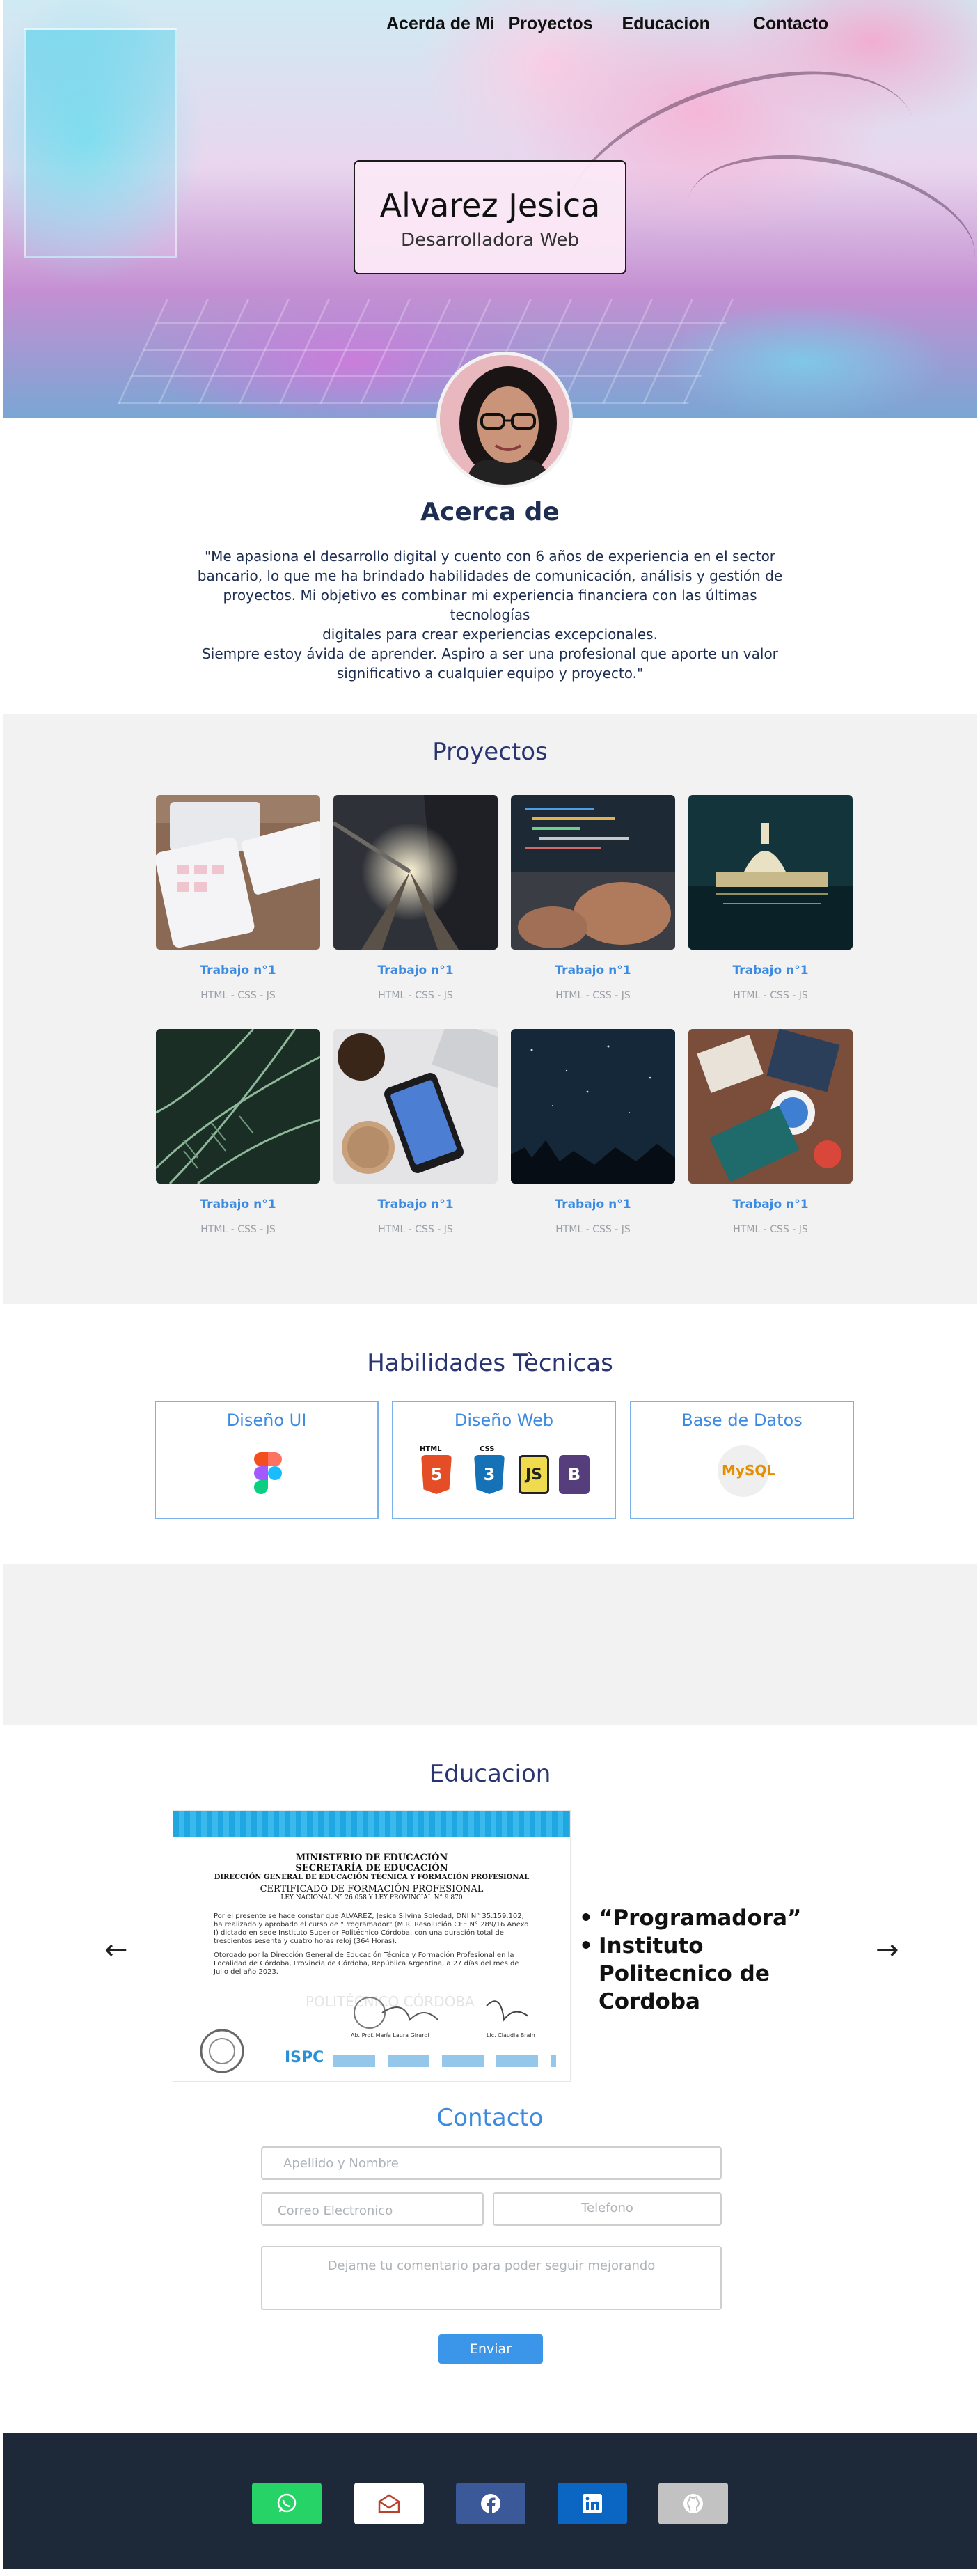  Describe the element at coordinates (372, 2209) in the screenshot. I see `email-field: Correo Electronico` at that location.